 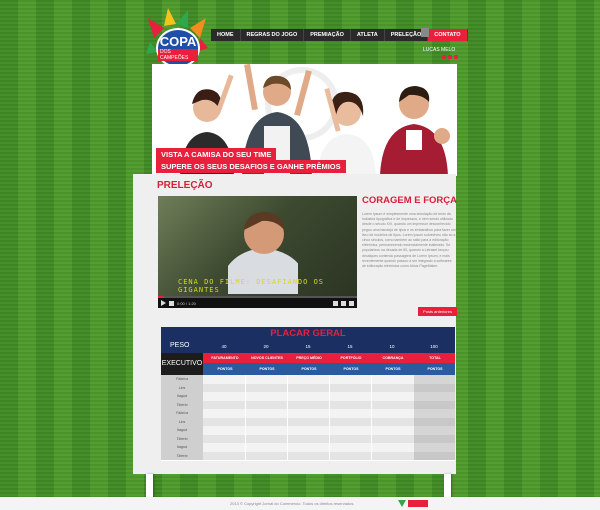 What do you see at coordinates (309, 358) in the screenshot?
I see `column-header: PREÇO MÉDIO` at bounding box center [309, 358].